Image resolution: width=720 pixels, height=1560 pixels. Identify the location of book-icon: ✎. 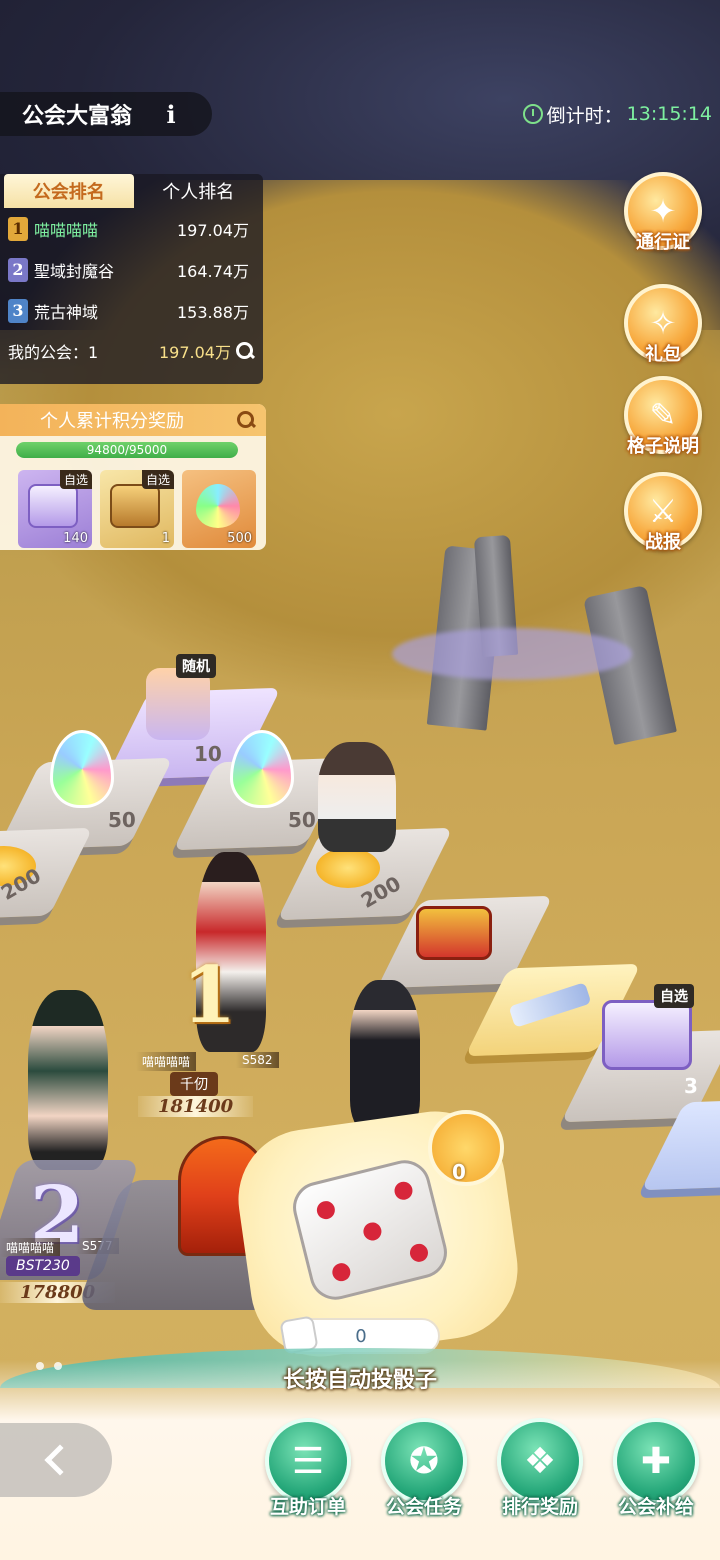
(663, 415).